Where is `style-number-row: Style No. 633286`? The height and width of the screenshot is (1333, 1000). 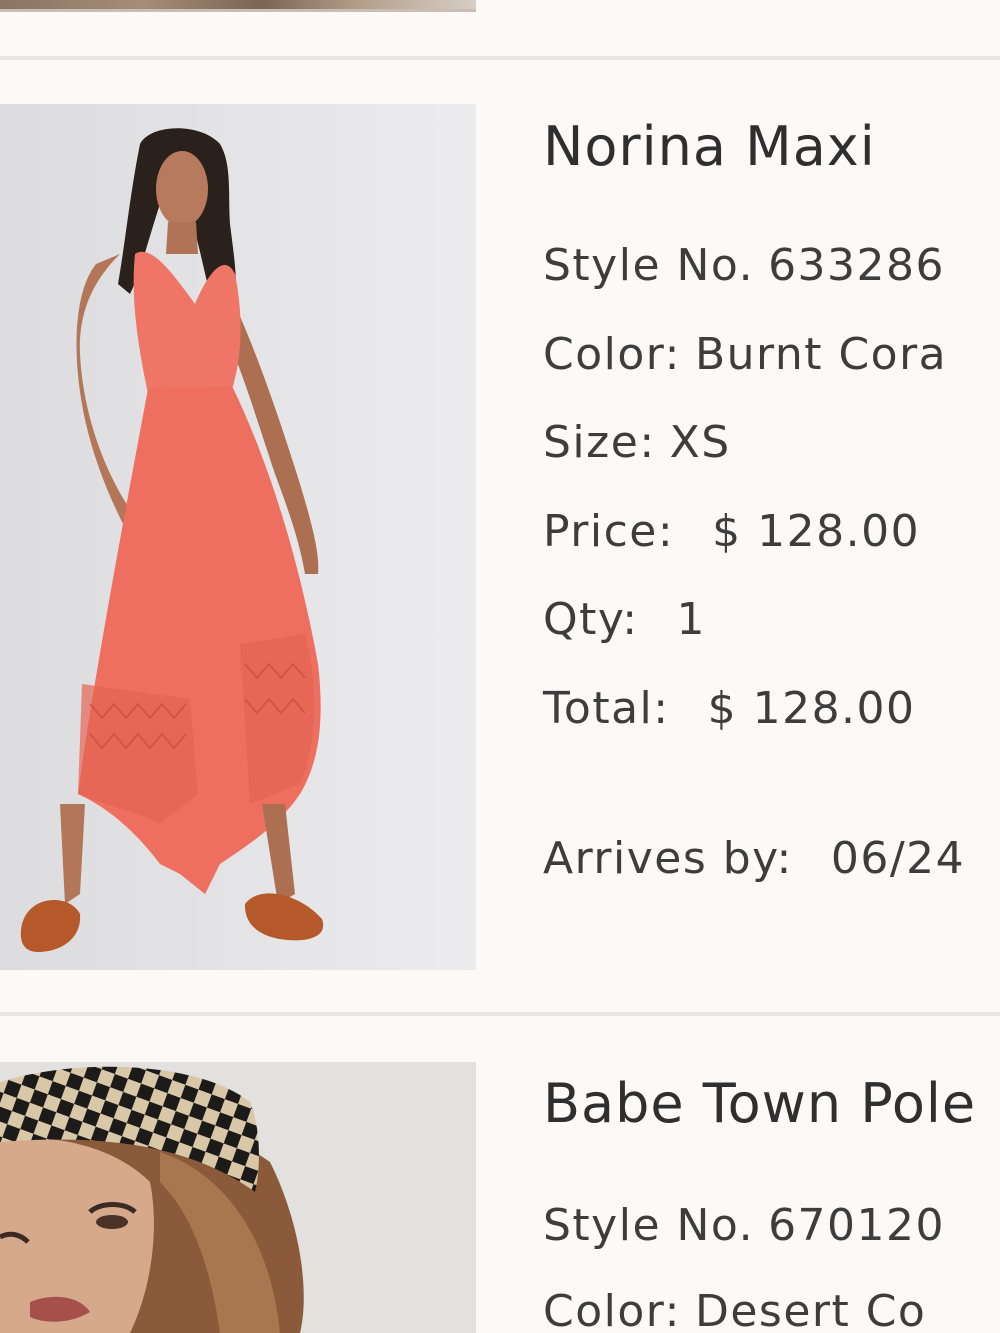
style-number-row: Style No. 633286 is located at coordinates (744, 265).